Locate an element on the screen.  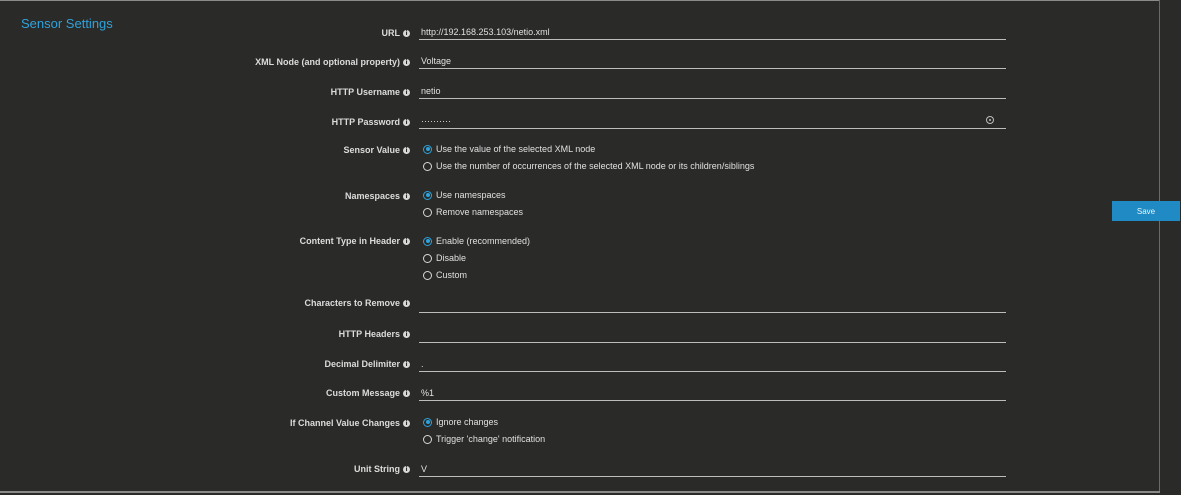
http-username-label: HTTP Username i is located at coordinates (370, 92).